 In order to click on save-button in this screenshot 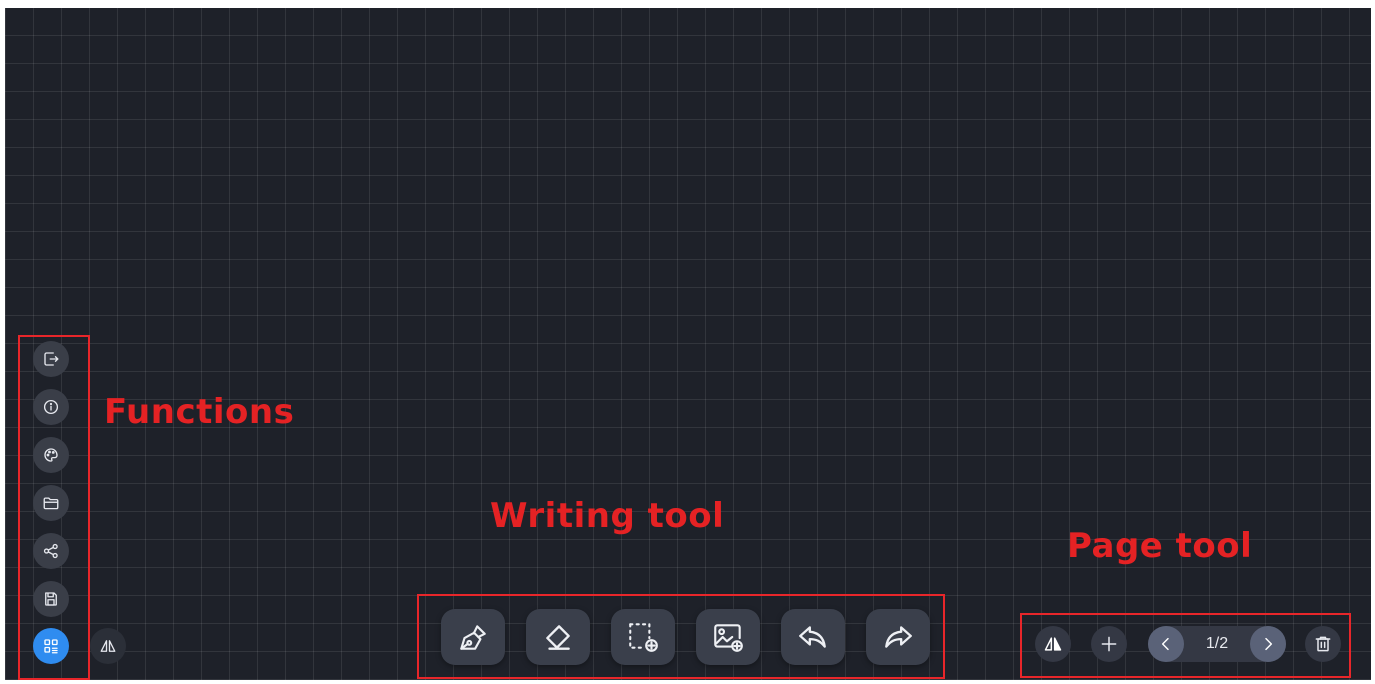, I will do `click(51, 599)`.